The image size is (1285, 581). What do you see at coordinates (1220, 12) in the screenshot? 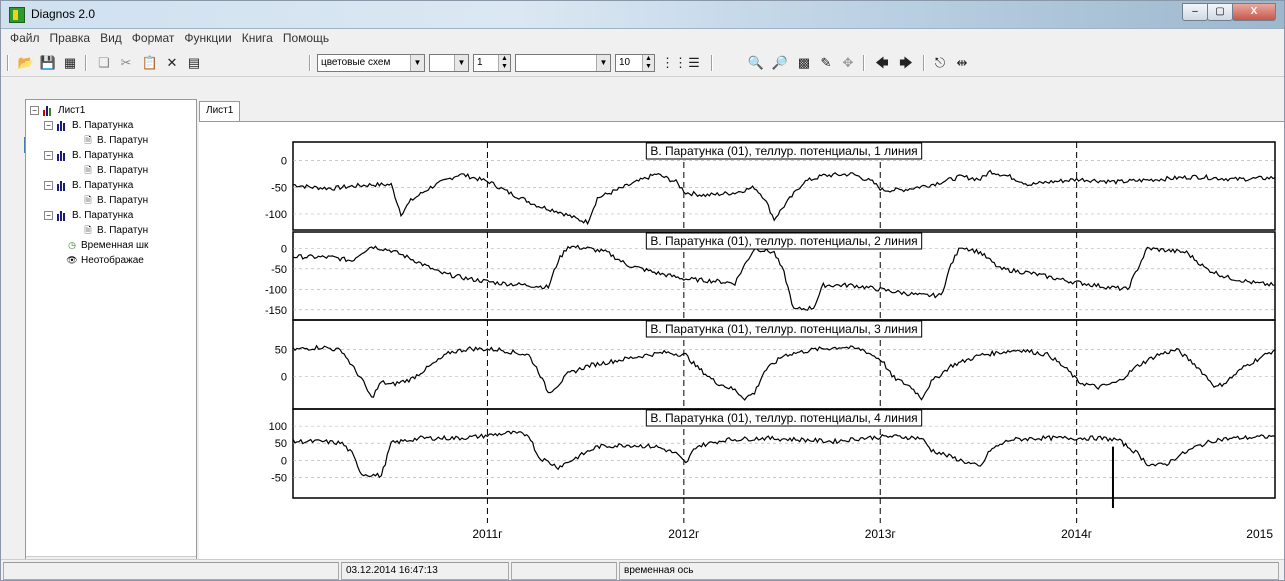
I see `maximize-button: ▢` at bounding box center [1220, 12].